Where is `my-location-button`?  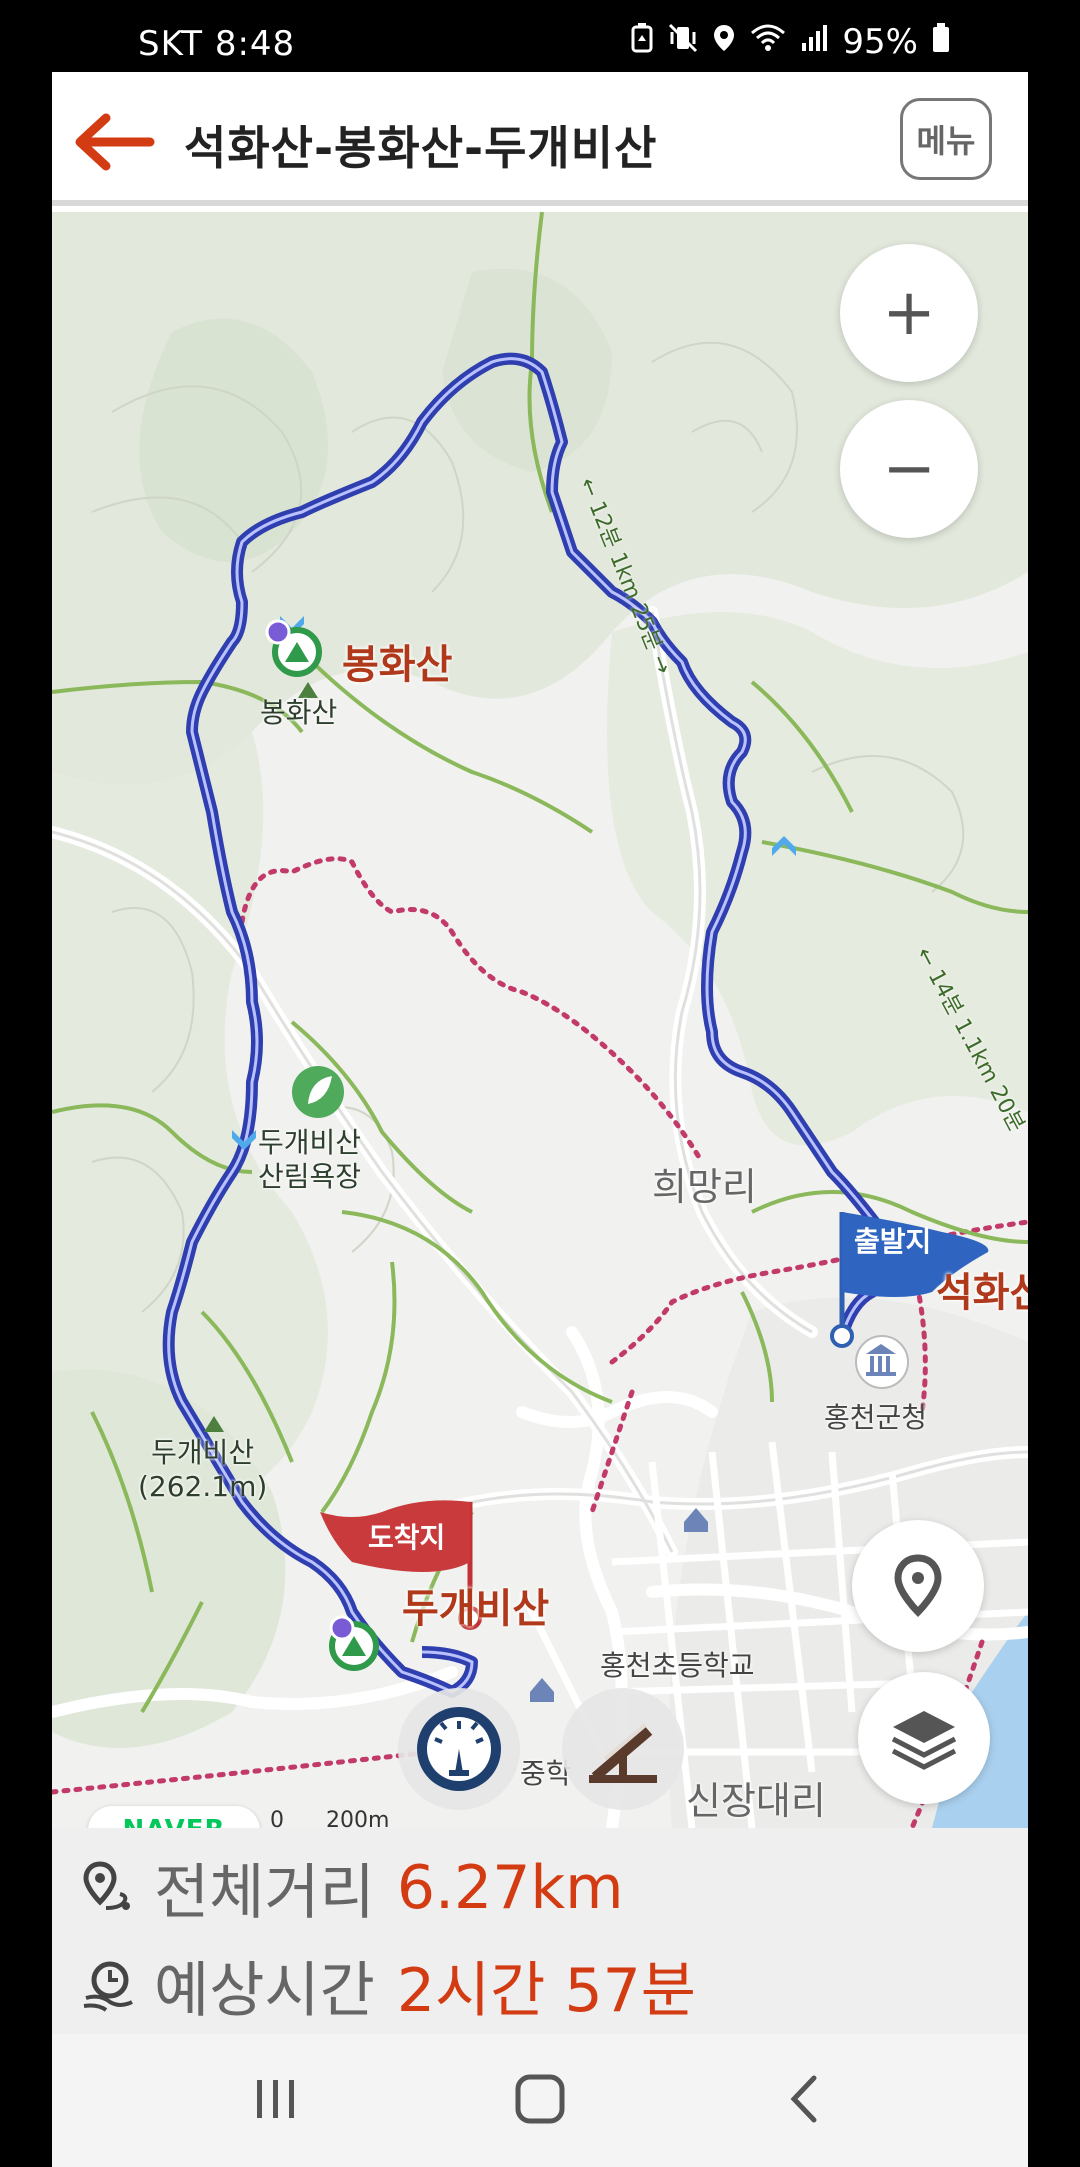
my-location-button is located at coordinates (918, 1586).